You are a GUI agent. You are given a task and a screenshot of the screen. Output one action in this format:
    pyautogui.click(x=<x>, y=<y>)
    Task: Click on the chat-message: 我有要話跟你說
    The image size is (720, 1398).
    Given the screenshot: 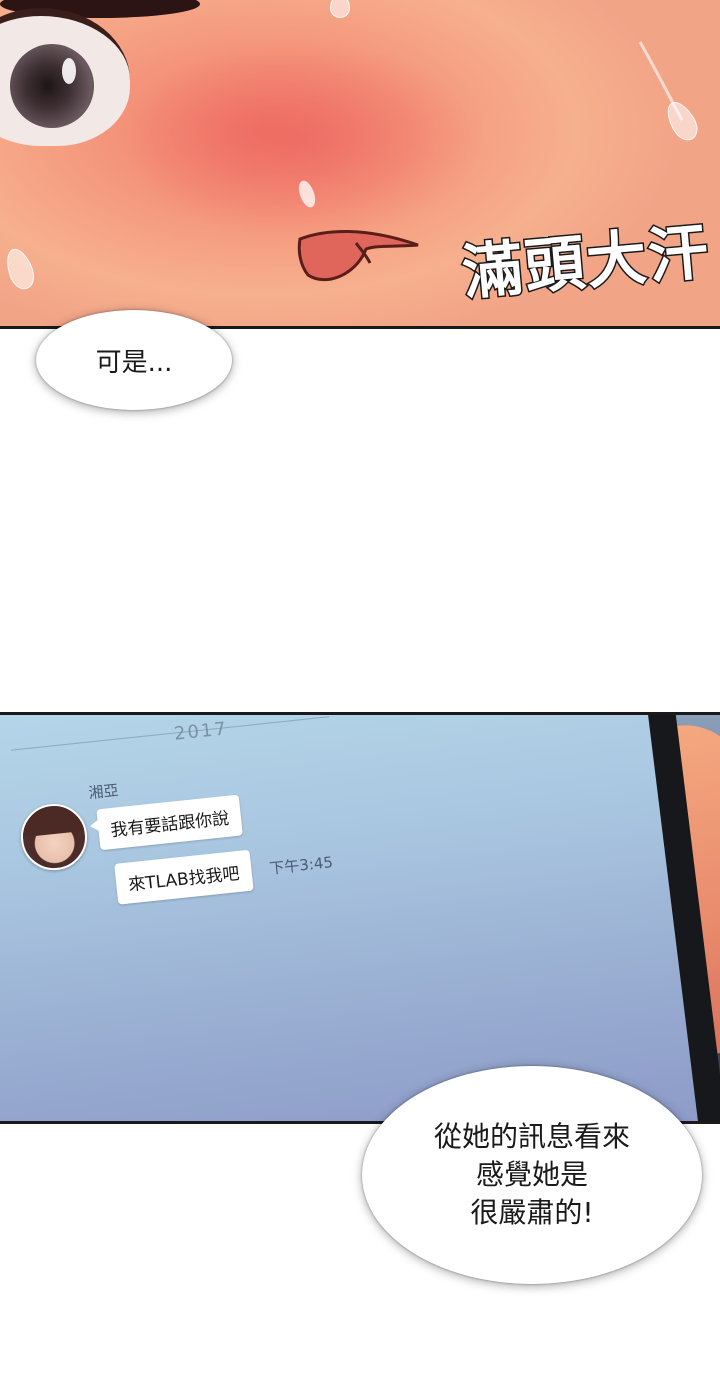 What is the action you would take?
    pyautogui.click(x=169, y=822)
    